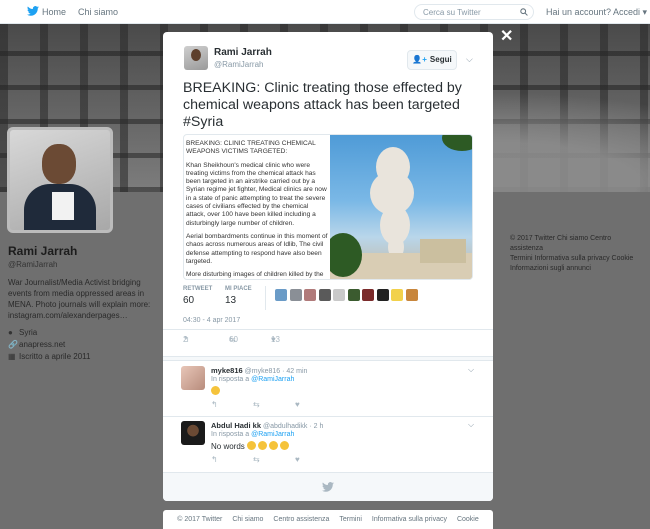 The image size is (650, 529). I want to click on reply-author-handle: @myke816, so click(263, 371).